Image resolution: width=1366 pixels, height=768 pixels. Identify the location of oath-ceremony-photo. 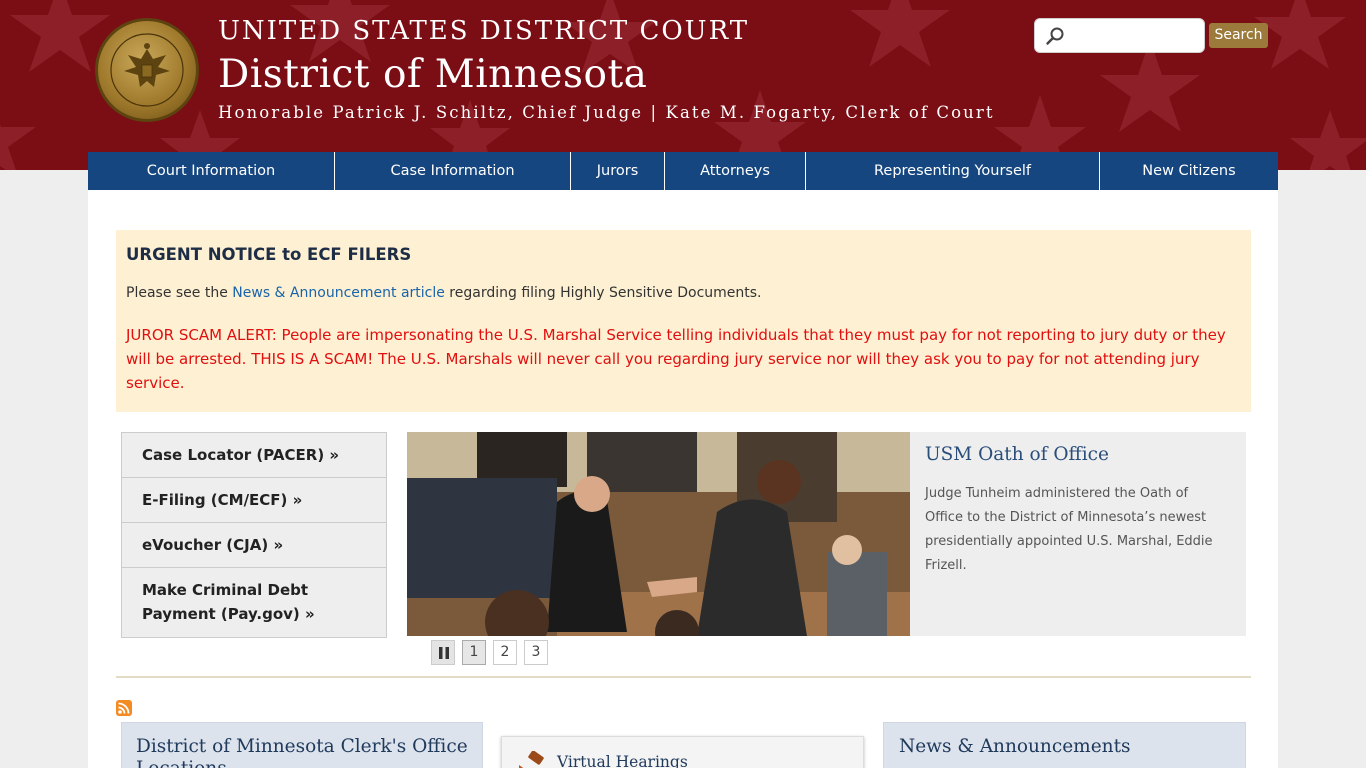
(658, 534).